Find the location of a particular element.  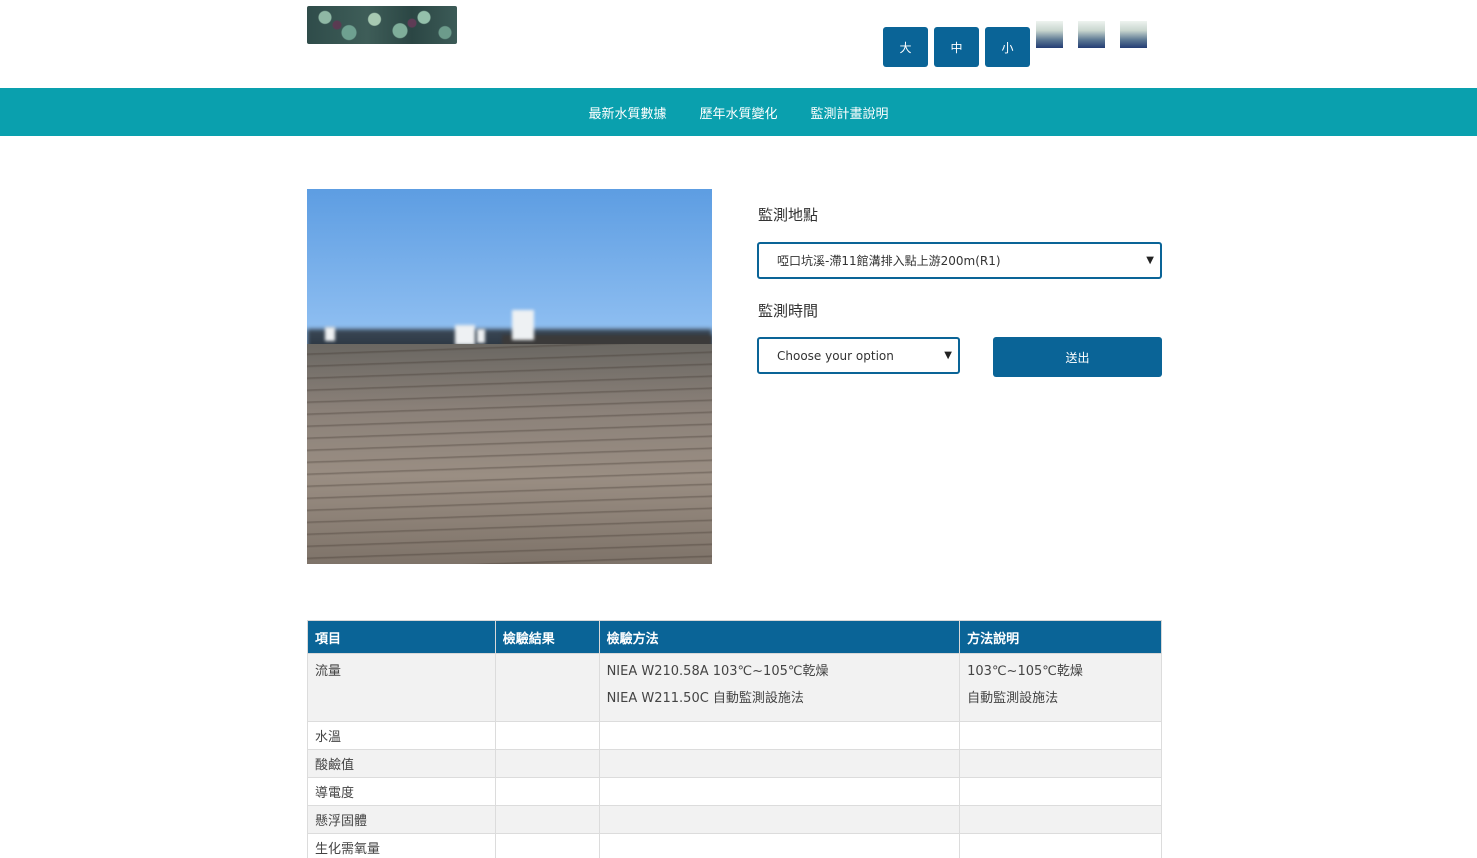

table-cell-item: 導電度 is located at coordinates (401, 791).